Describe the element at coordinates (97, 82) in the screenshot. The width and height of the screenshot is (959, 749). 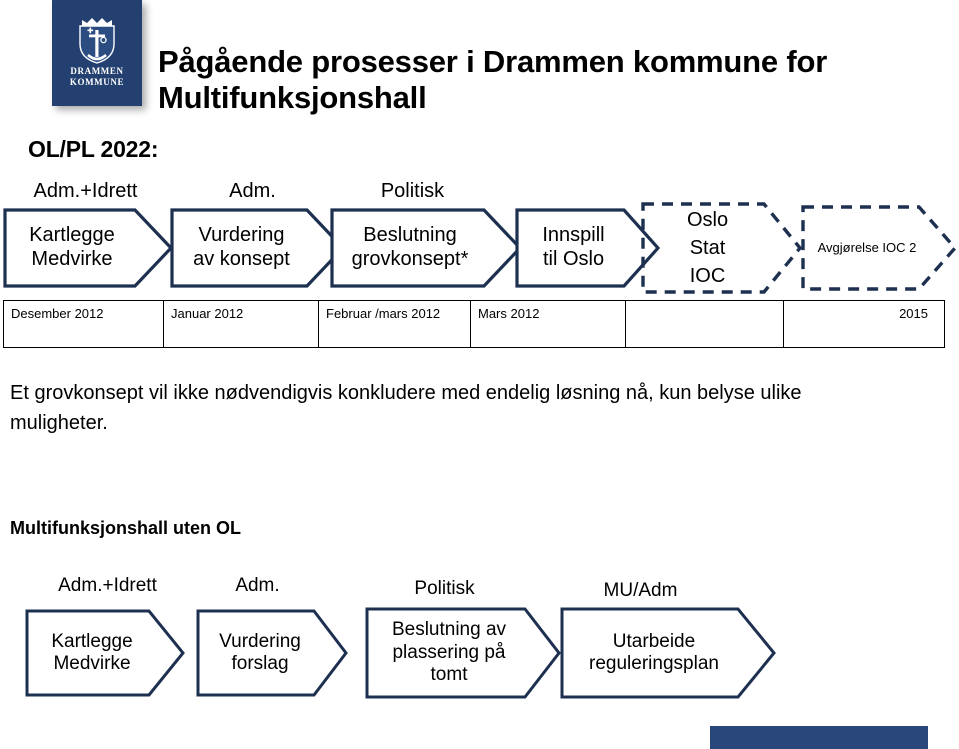
I see `logo-line-2: KOMMUNE` at that location.